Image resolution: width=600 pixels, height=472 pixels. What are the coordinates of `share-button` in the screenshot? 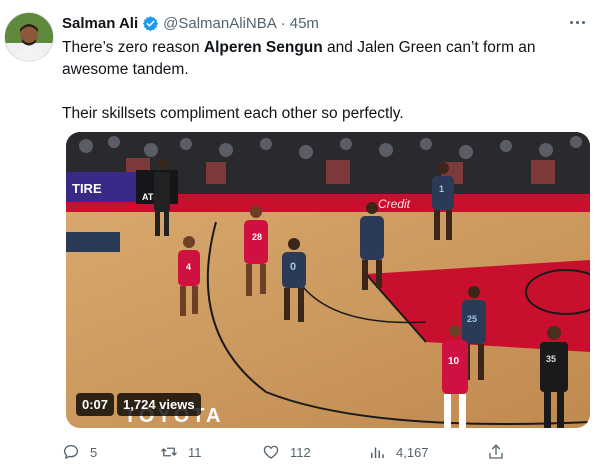 It's located at (496, 452).